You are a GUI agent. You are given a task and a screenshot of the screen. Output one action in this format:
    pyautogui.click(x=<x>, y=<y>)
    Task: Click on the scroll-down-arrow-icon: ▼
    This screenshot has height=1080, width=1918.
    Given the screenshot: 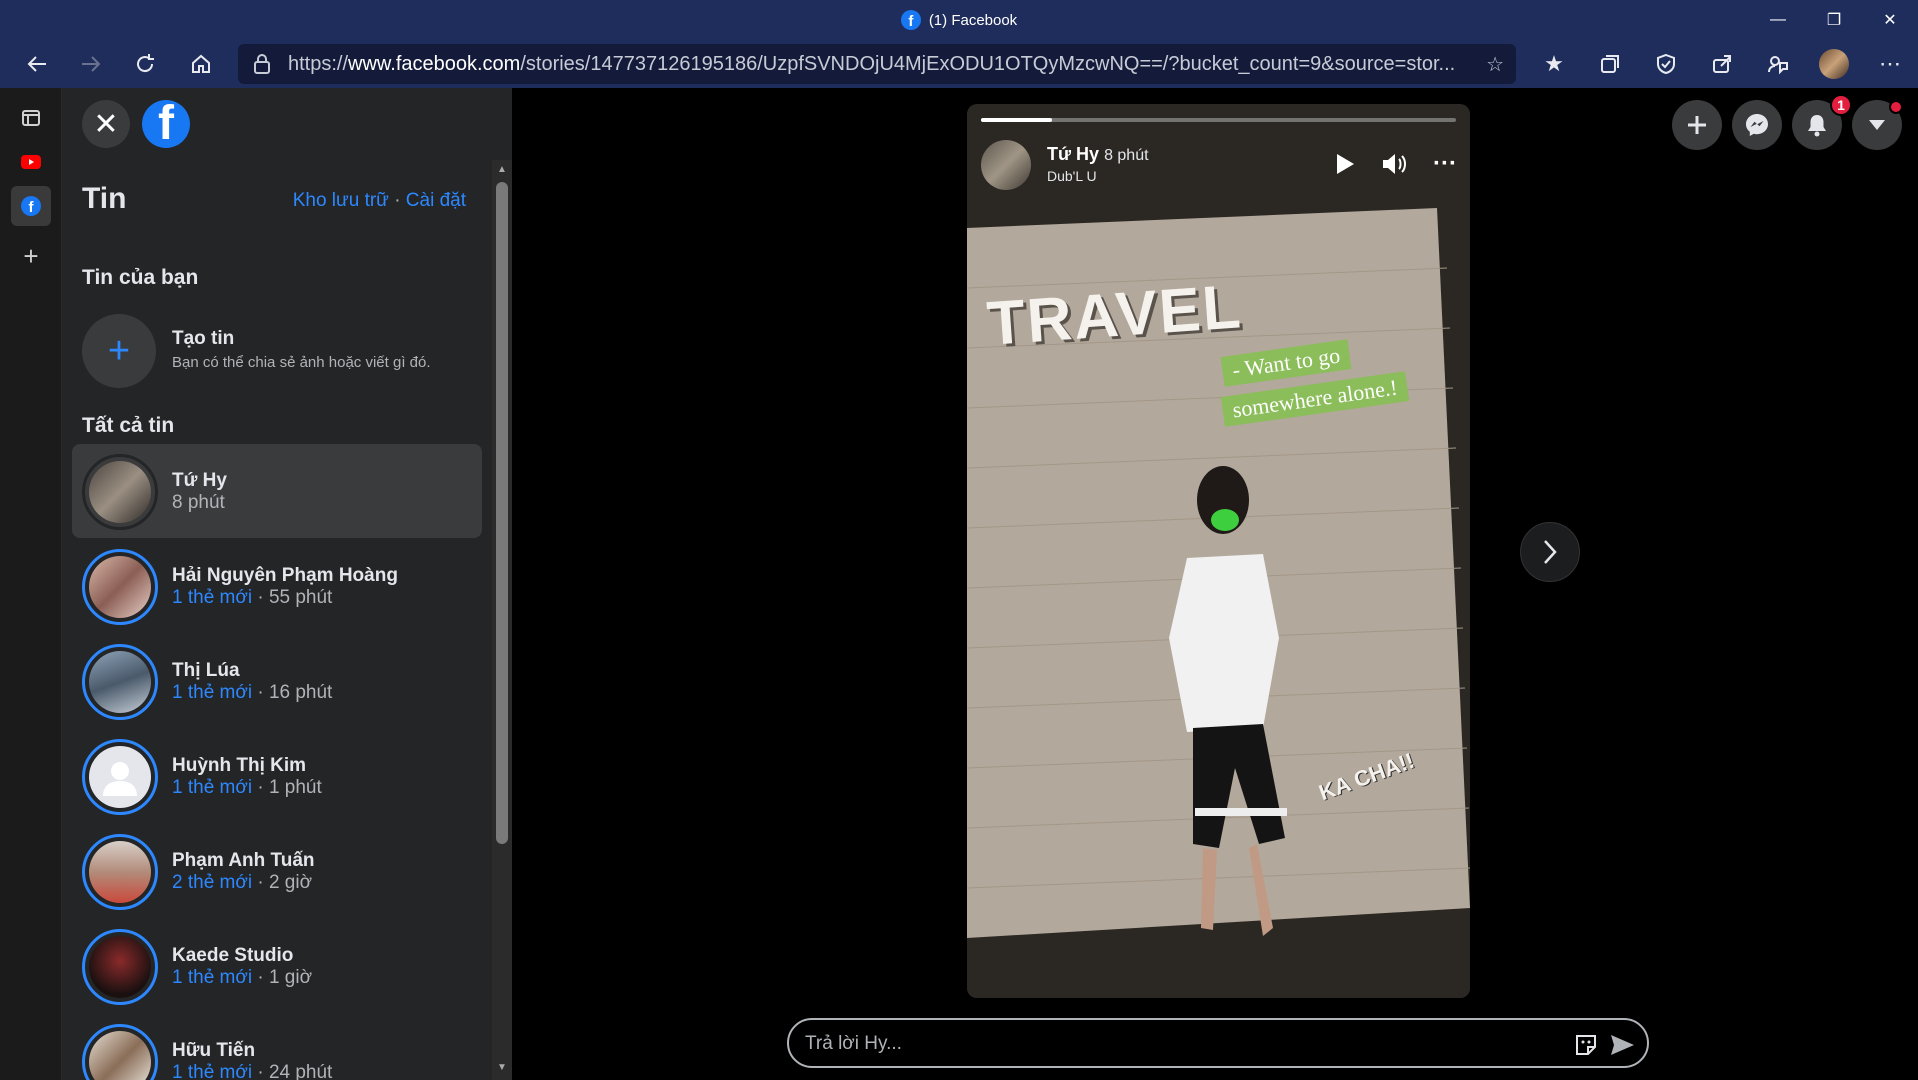 What is the action you would take?
    pyautogui.click(x=502, y=1069)
    